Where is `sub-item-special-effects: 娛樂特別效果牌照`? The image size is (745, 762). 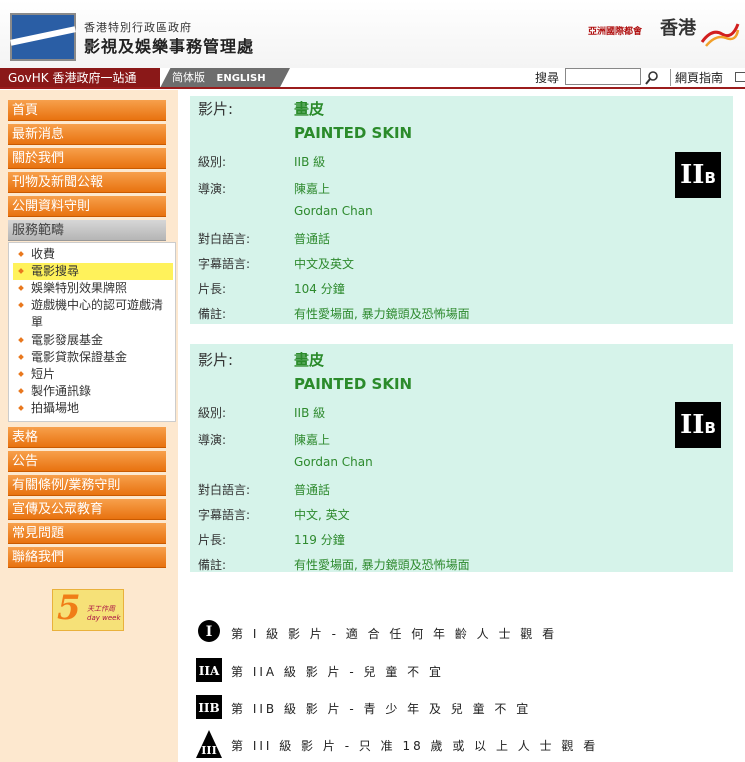
sub-item-special-effects: 娛樂特別效果牌照 is located at coordinates (93, 288).